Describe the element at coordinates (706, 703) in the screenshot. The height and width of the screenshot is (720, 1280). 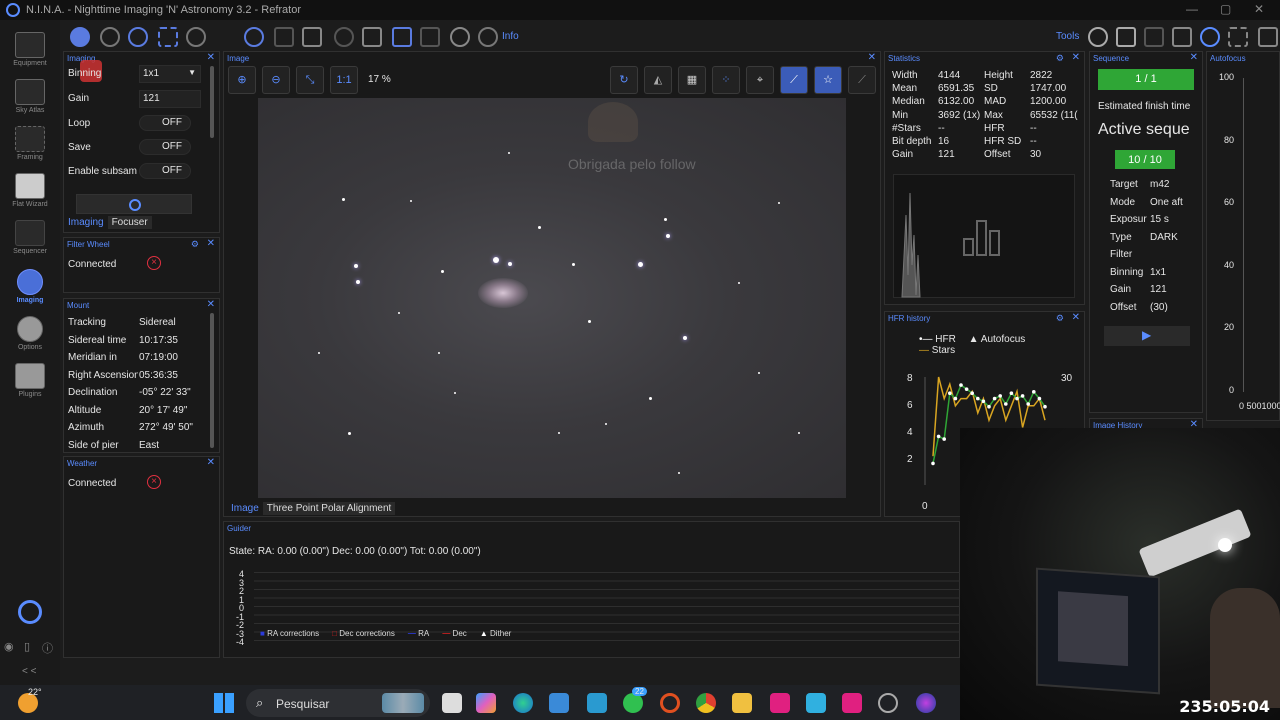
I see `chrome-icon` at that location.